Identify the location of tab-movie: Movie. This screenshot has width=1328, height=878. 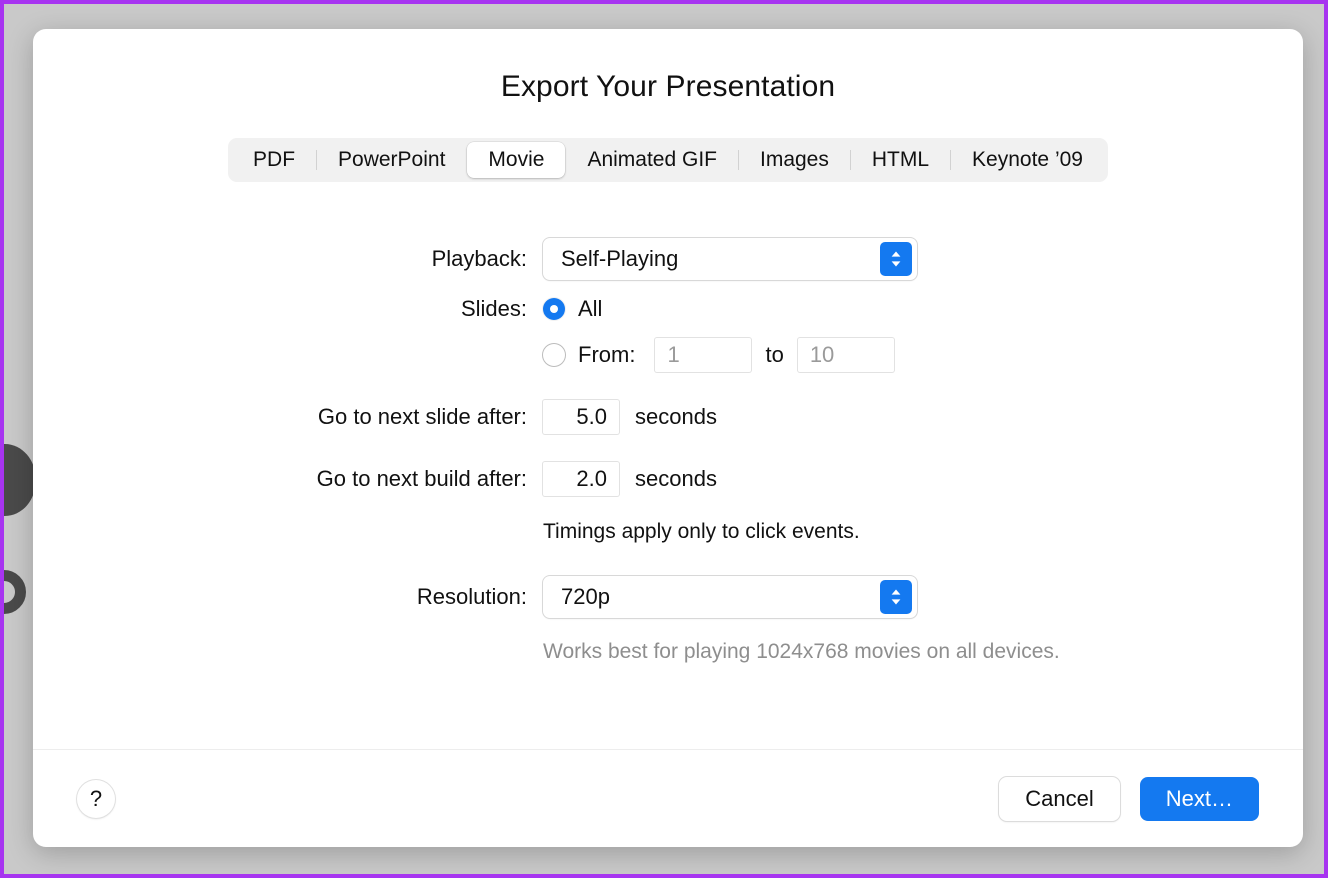
(516, 160).